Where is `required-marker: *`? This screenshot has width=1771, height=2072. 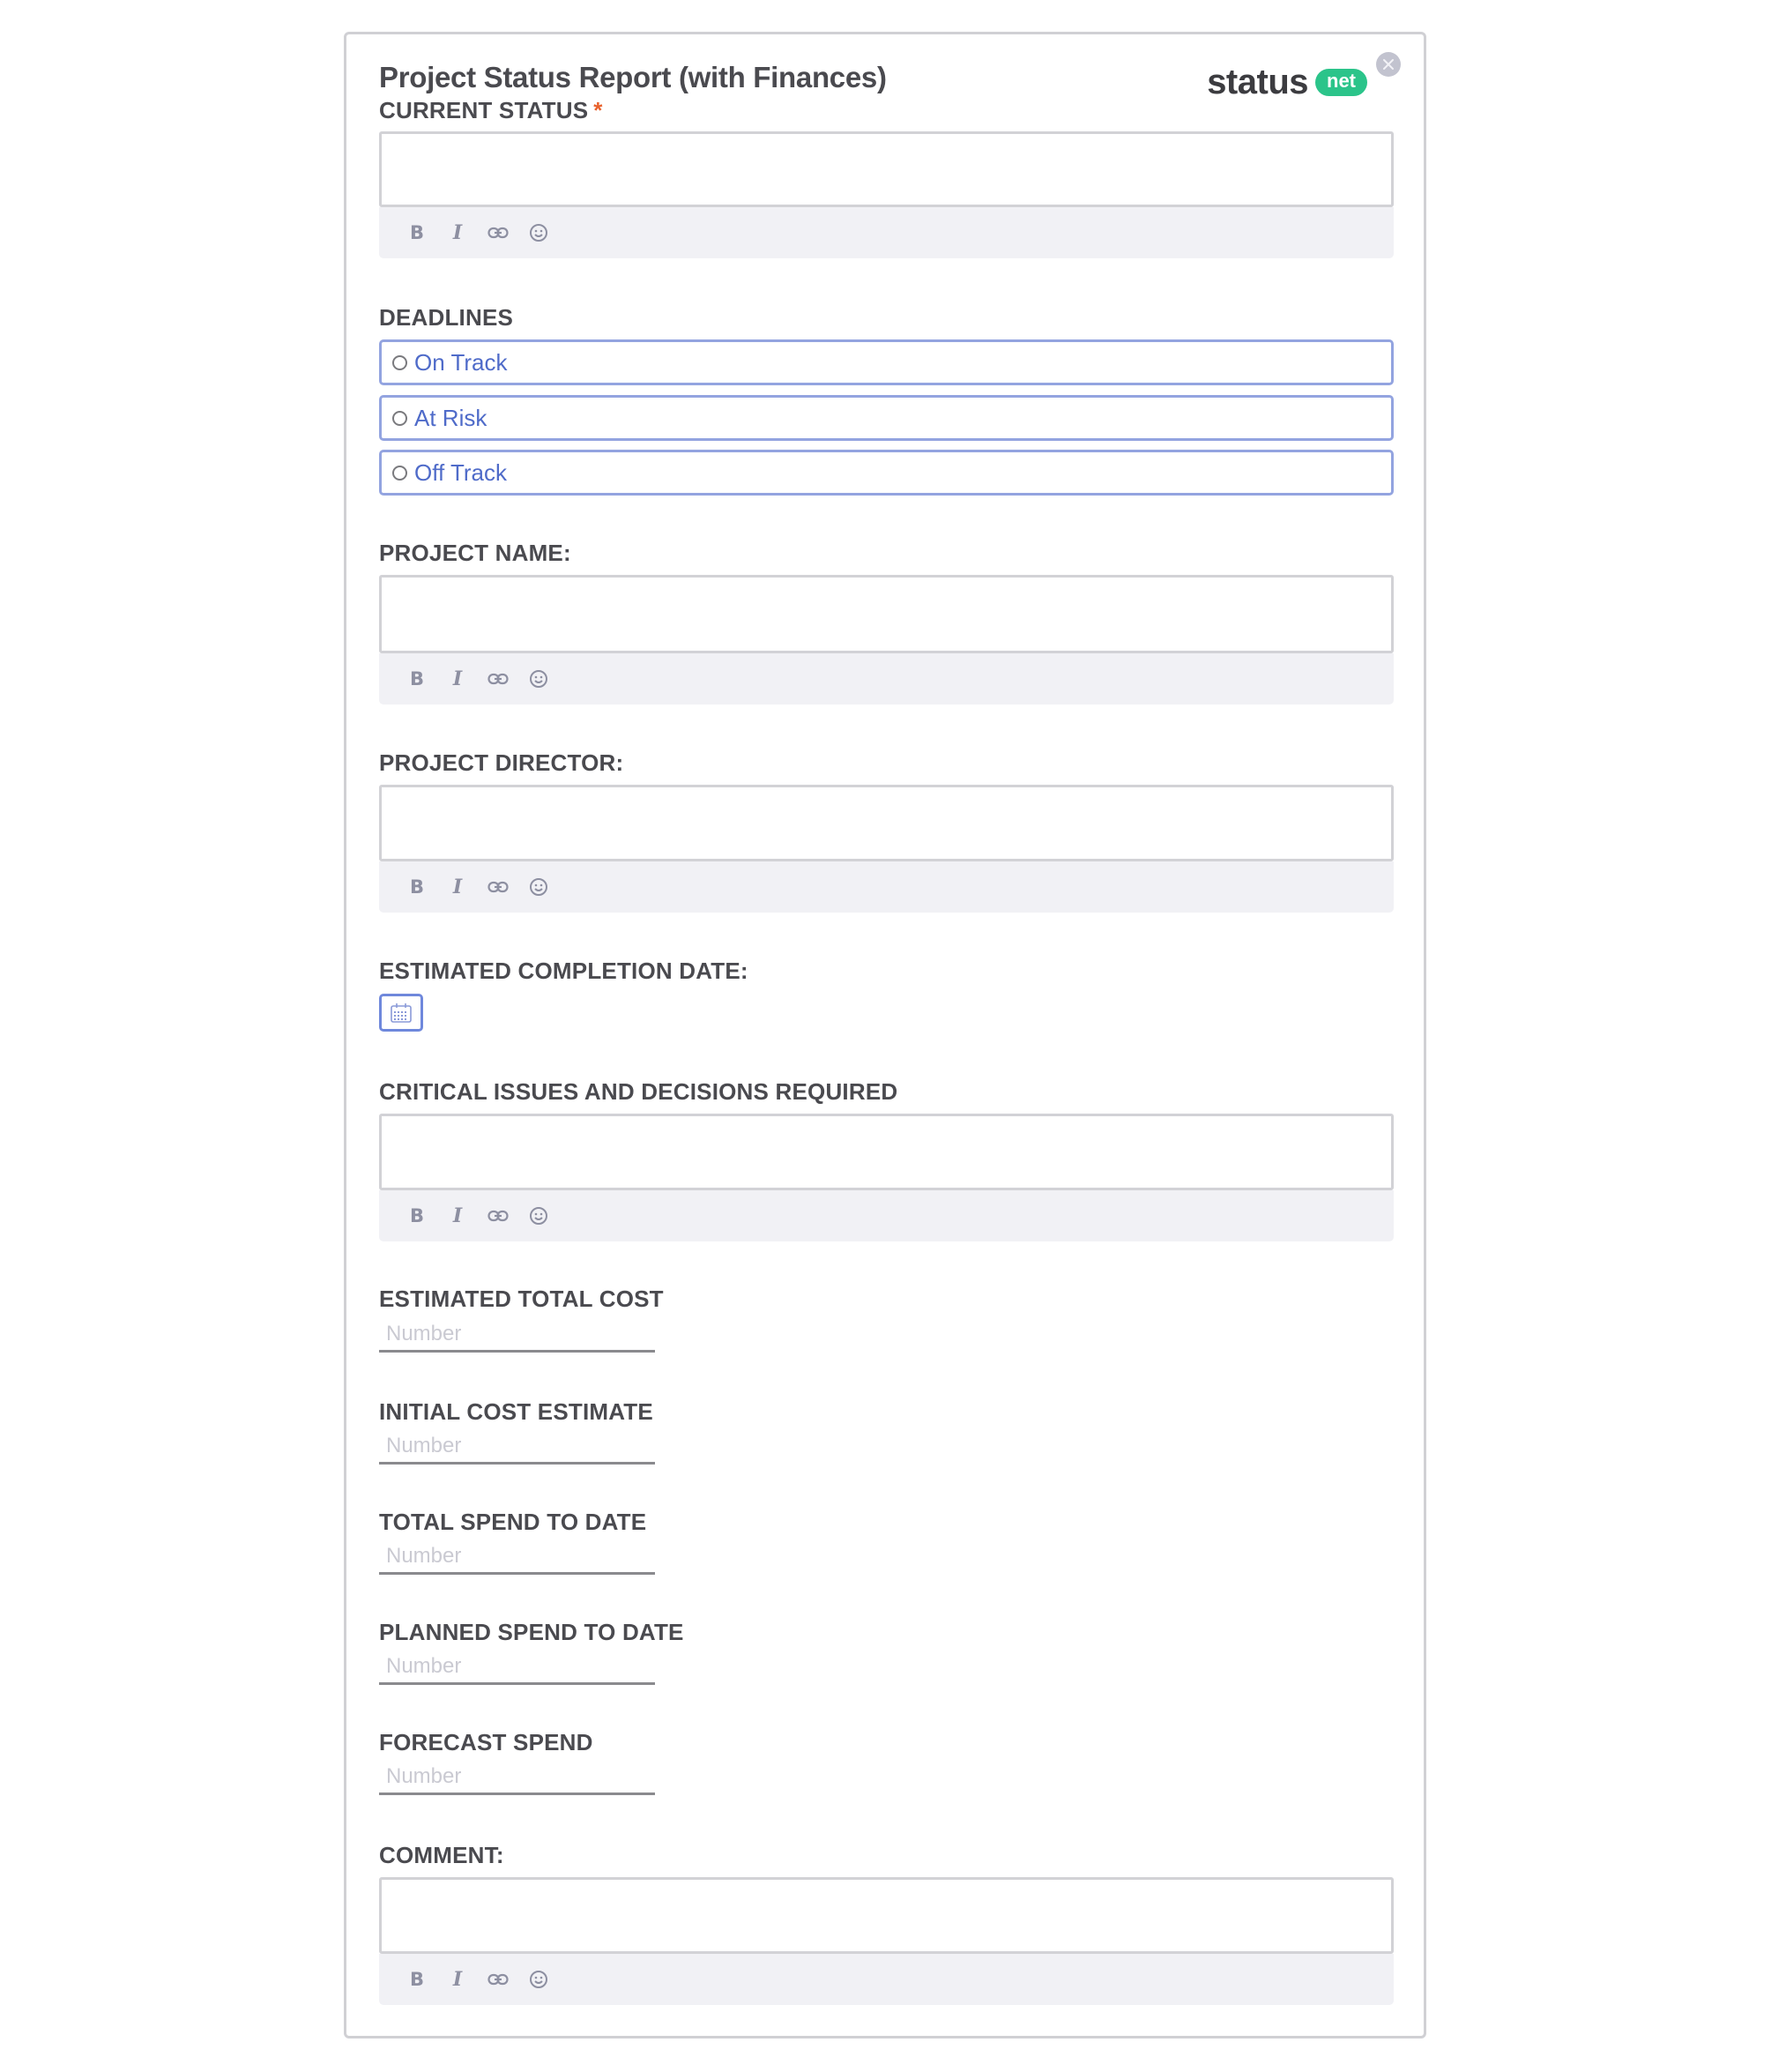
required-marker: * is located at coordinates (598, 110).